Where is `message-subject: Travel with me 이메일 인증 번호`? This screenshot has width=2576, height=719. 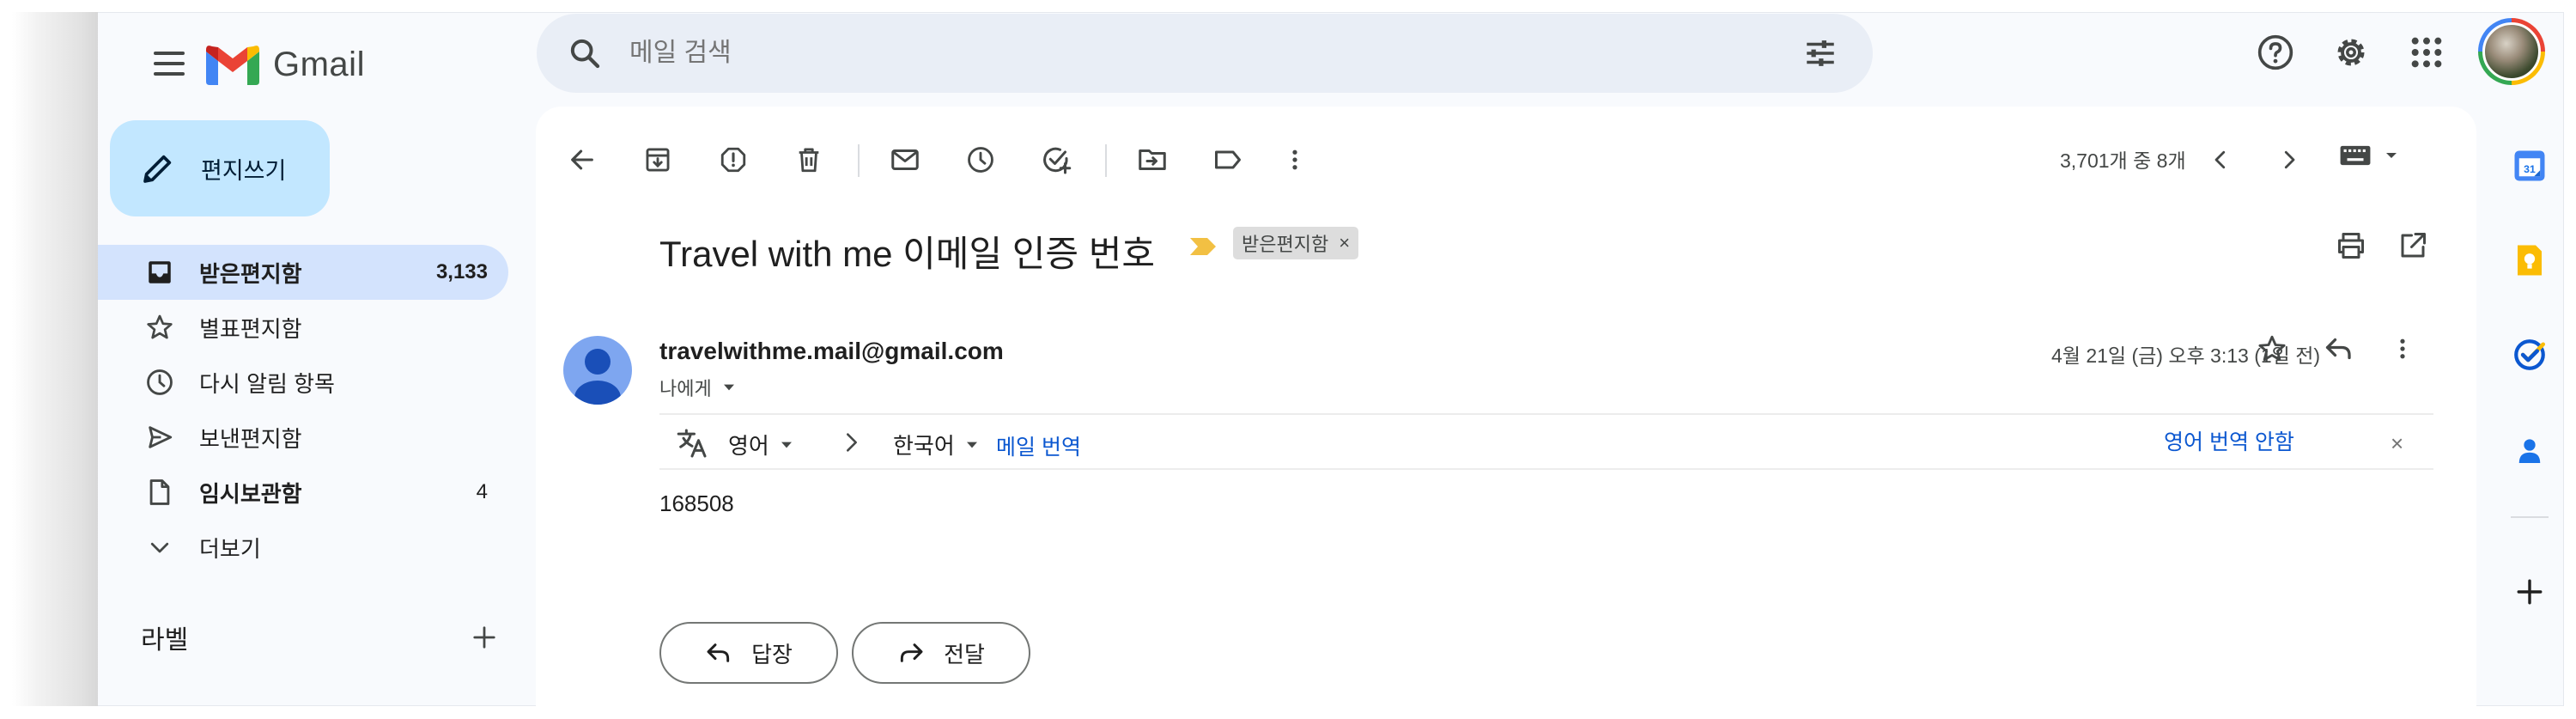
message-subject: Travel with me 이메일 인증 번호 is located at coordinates (907, 254).